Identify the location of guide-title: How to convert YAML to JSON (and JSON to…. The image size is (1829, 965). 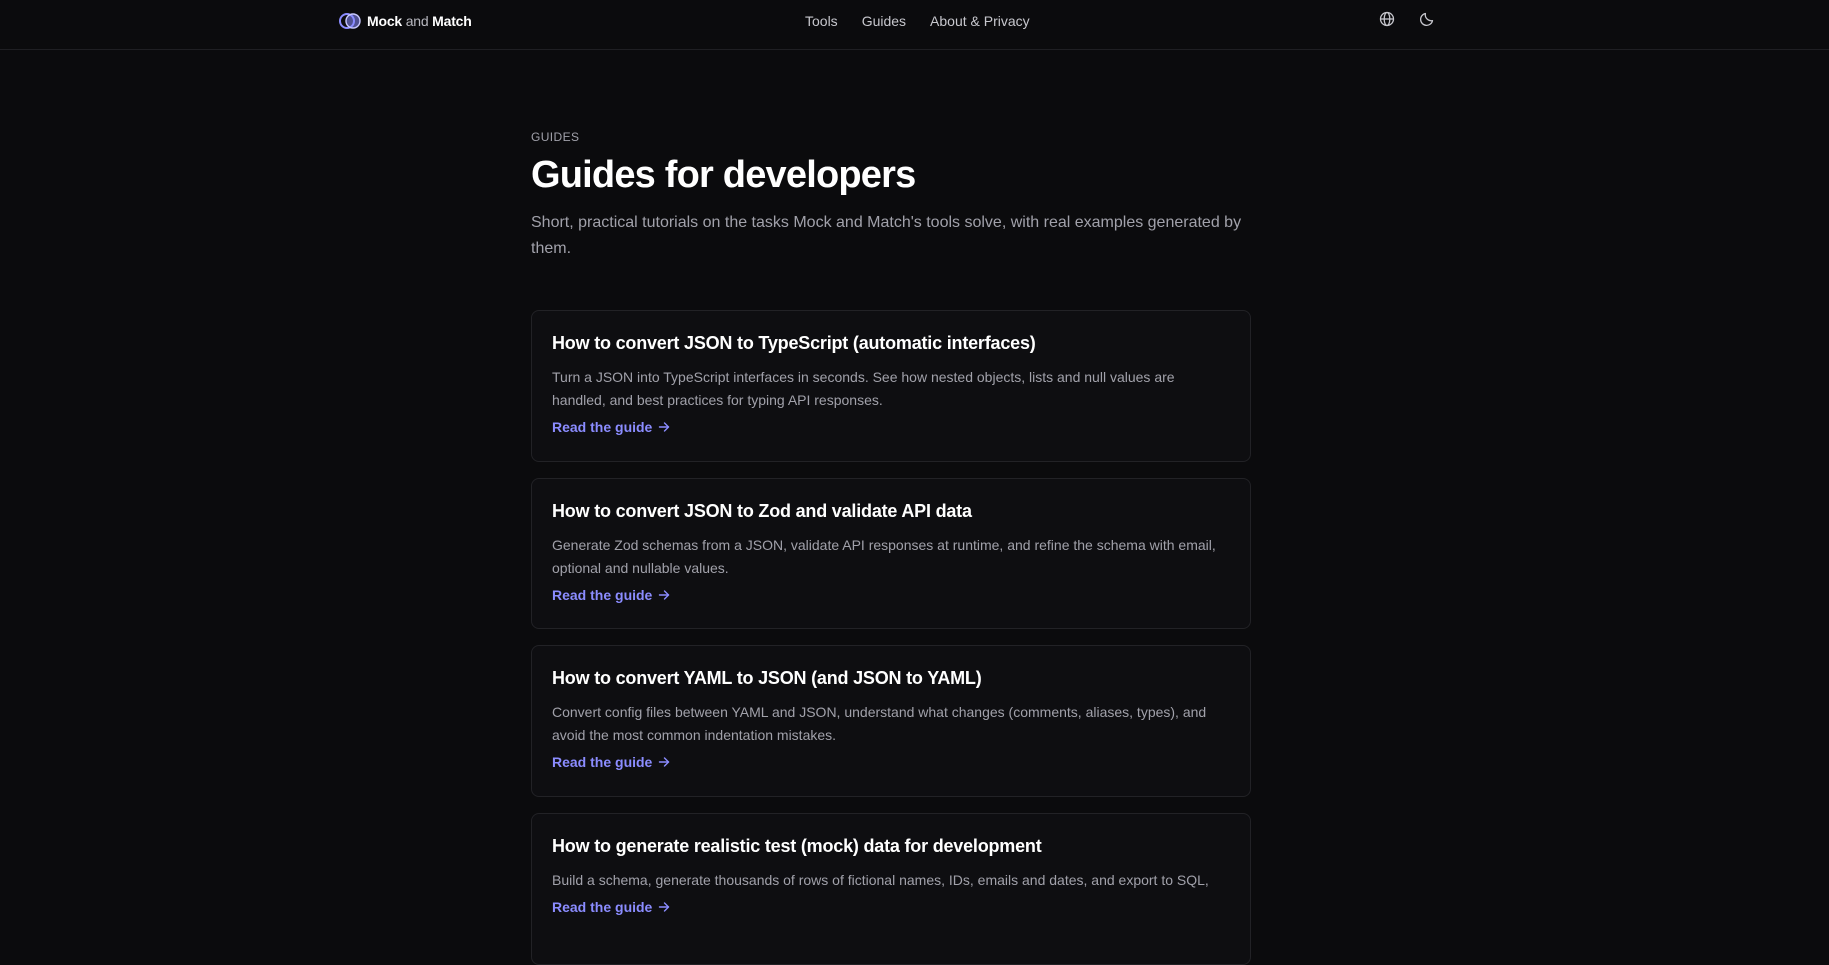
(891, 678).